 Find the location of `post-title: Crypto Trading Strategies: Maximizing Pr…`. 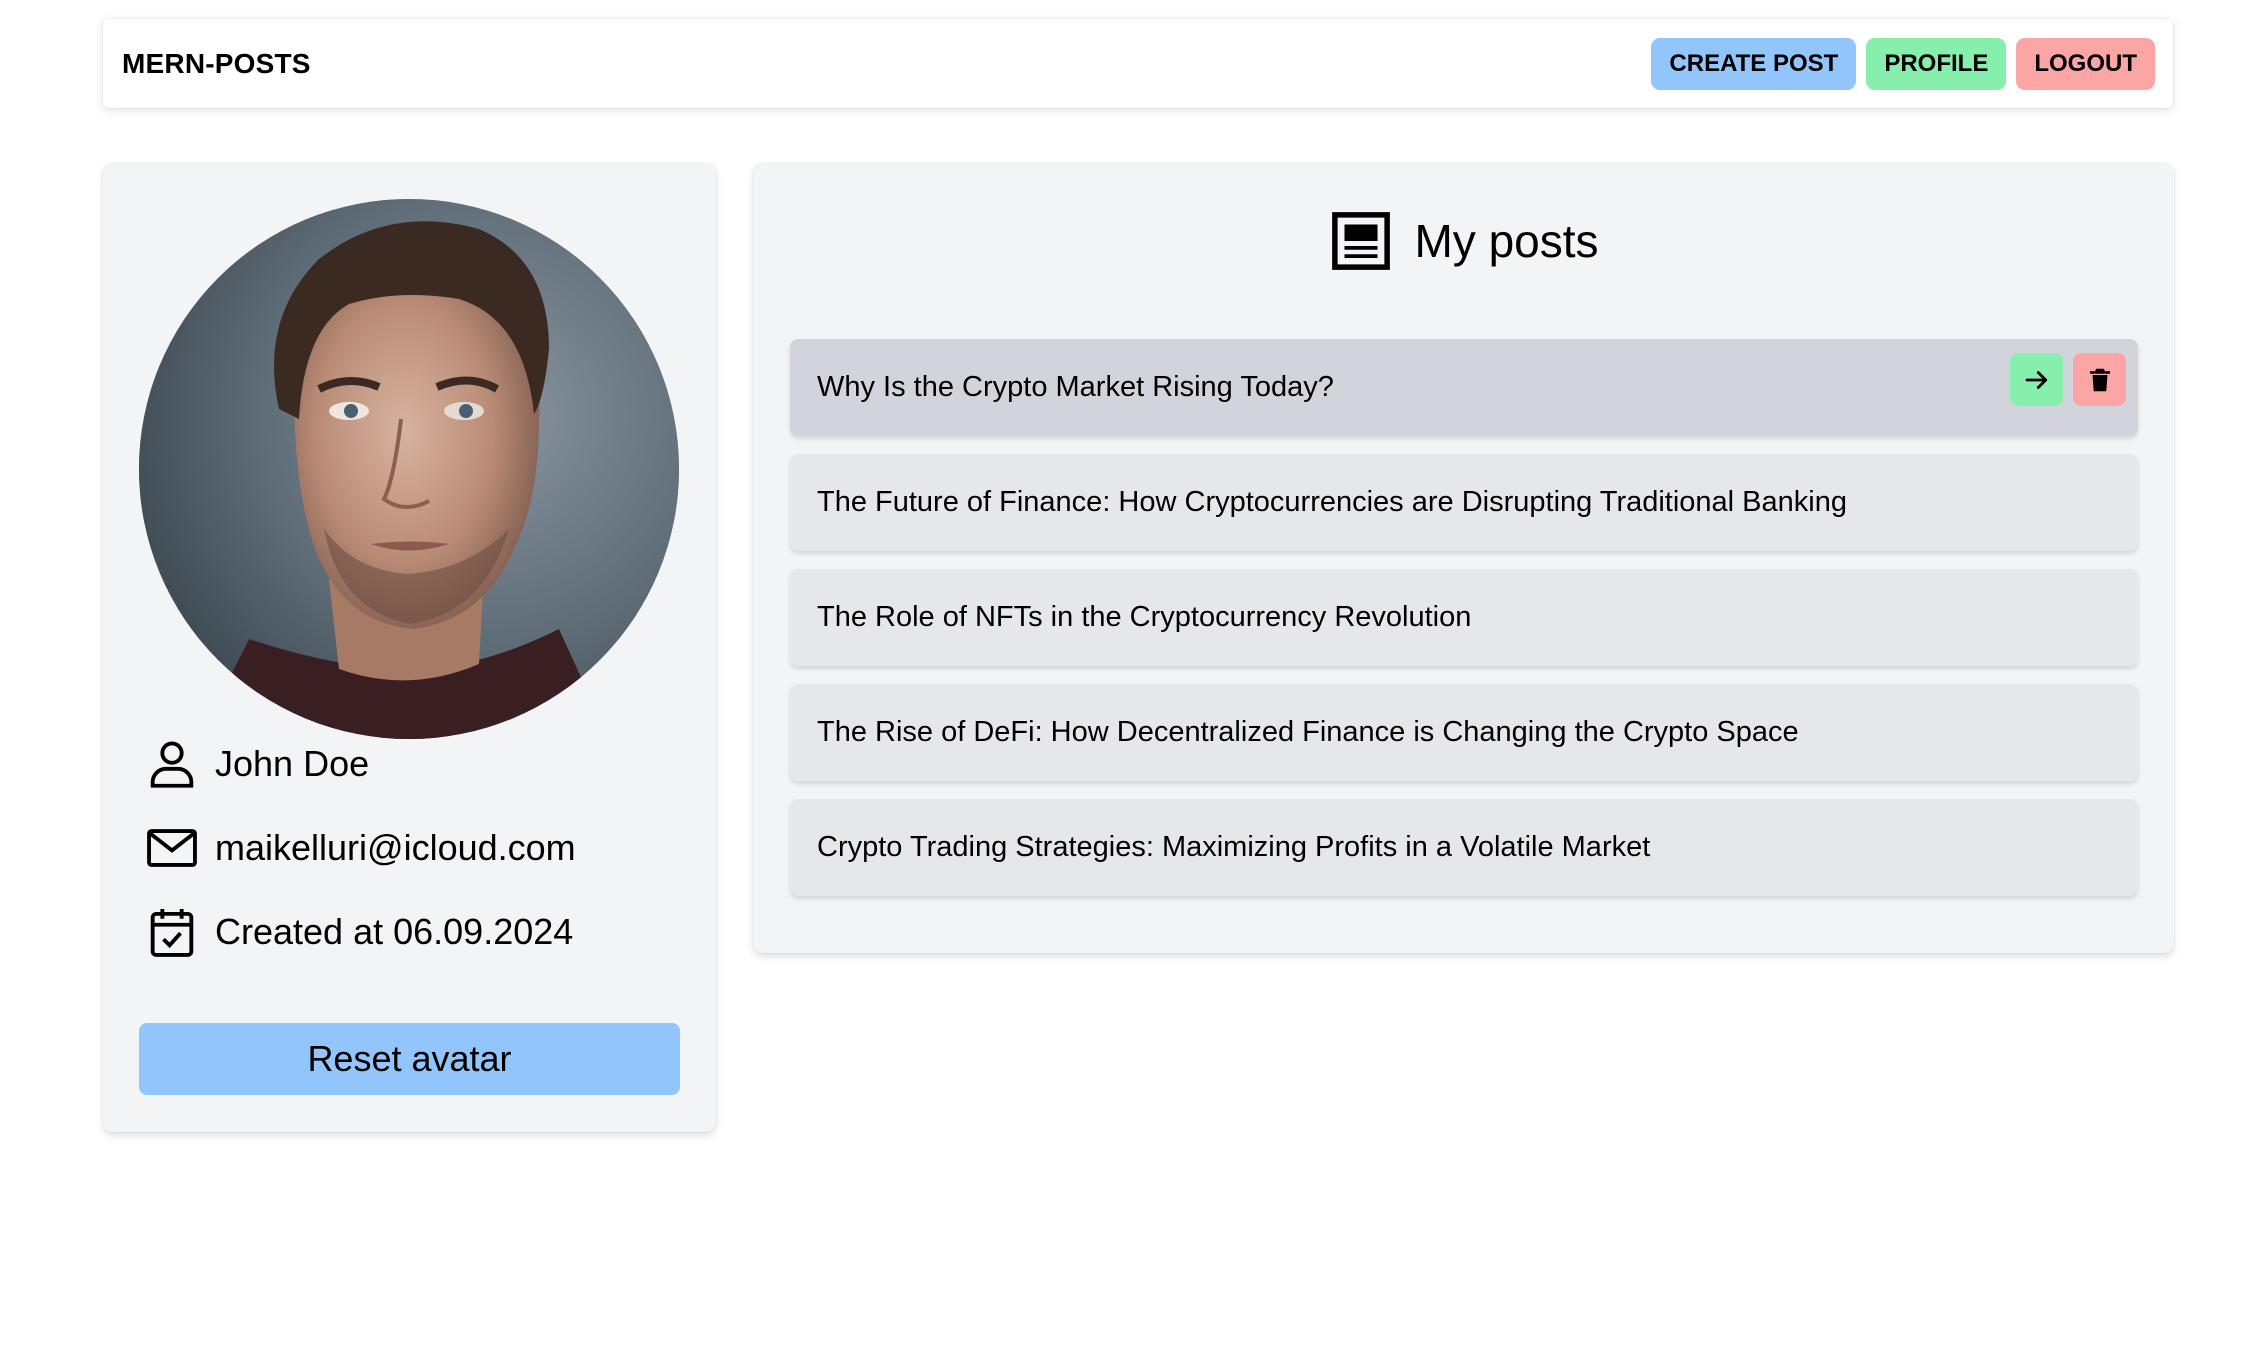

post-title: Crypto Trading Strategies: Maximizing Pr… is located at coordinates (1234, 847).